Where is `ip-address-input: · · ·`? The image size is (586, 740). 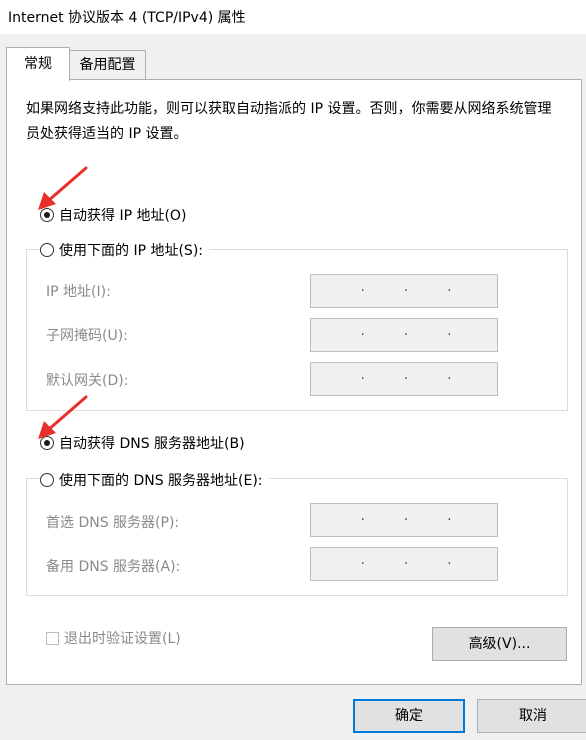
ip-address-input: · · · is located at coordinates (404, 291).